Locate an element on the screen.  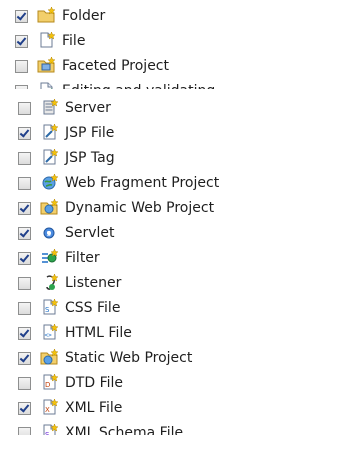
item-label: Listener is located at coordinates (93, 283).